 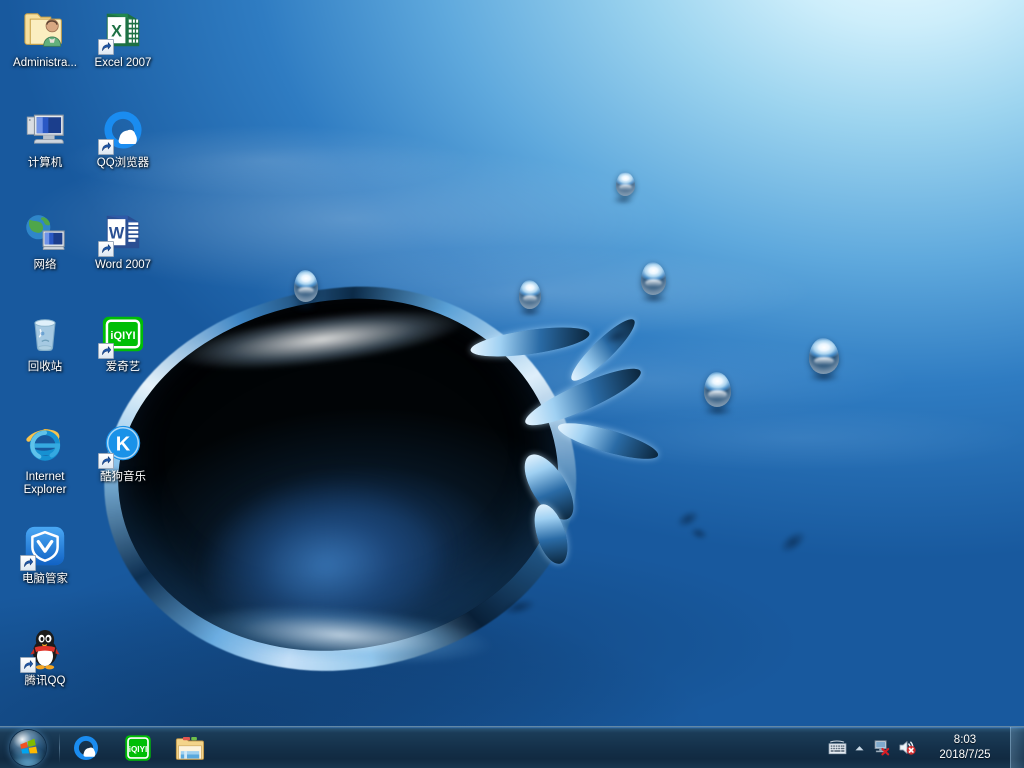 I want to click on desktop-icon-iqiyi: iQIYI 爱奇艺, so click(x=123, y=342).